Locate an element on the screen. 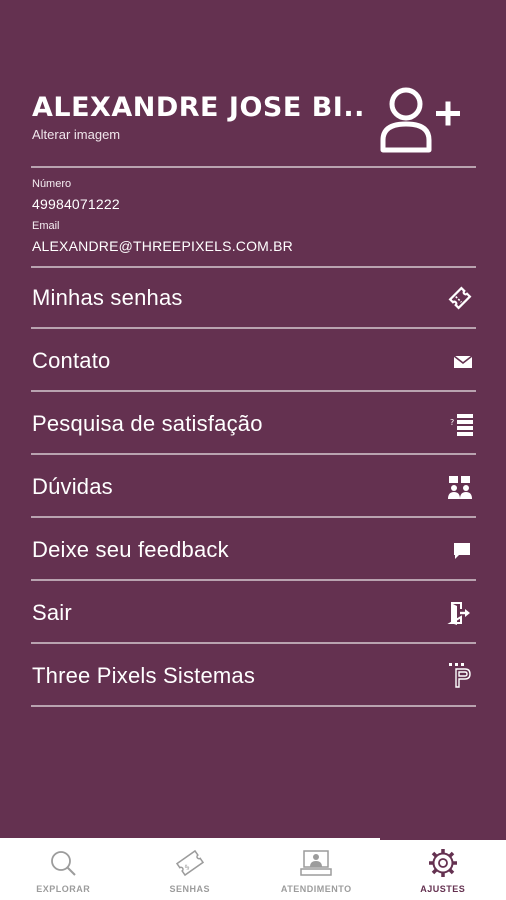 Image resolution: width=506 pixels, height=900 pixels. envelope-icon is located at coordinates (463, 361).